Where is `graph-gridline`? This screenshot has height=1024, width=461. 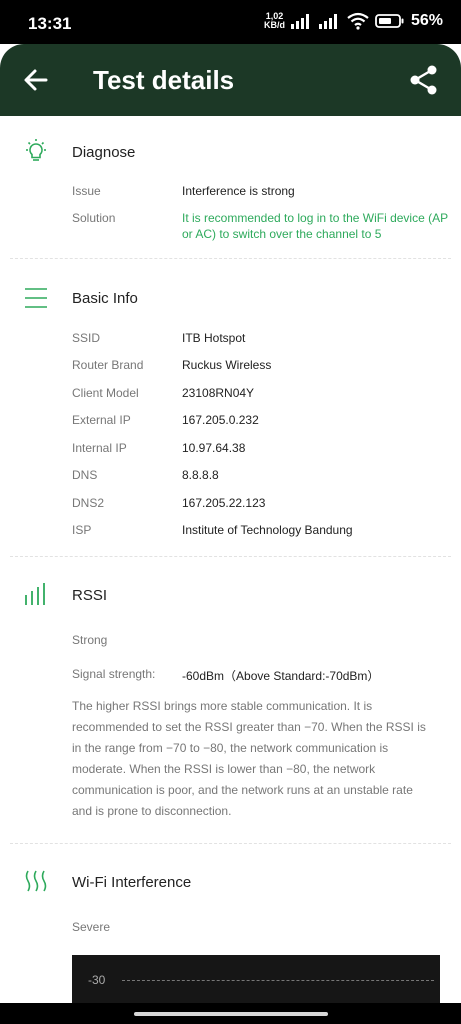 graph-gridline is located at coordinates (278, 980).